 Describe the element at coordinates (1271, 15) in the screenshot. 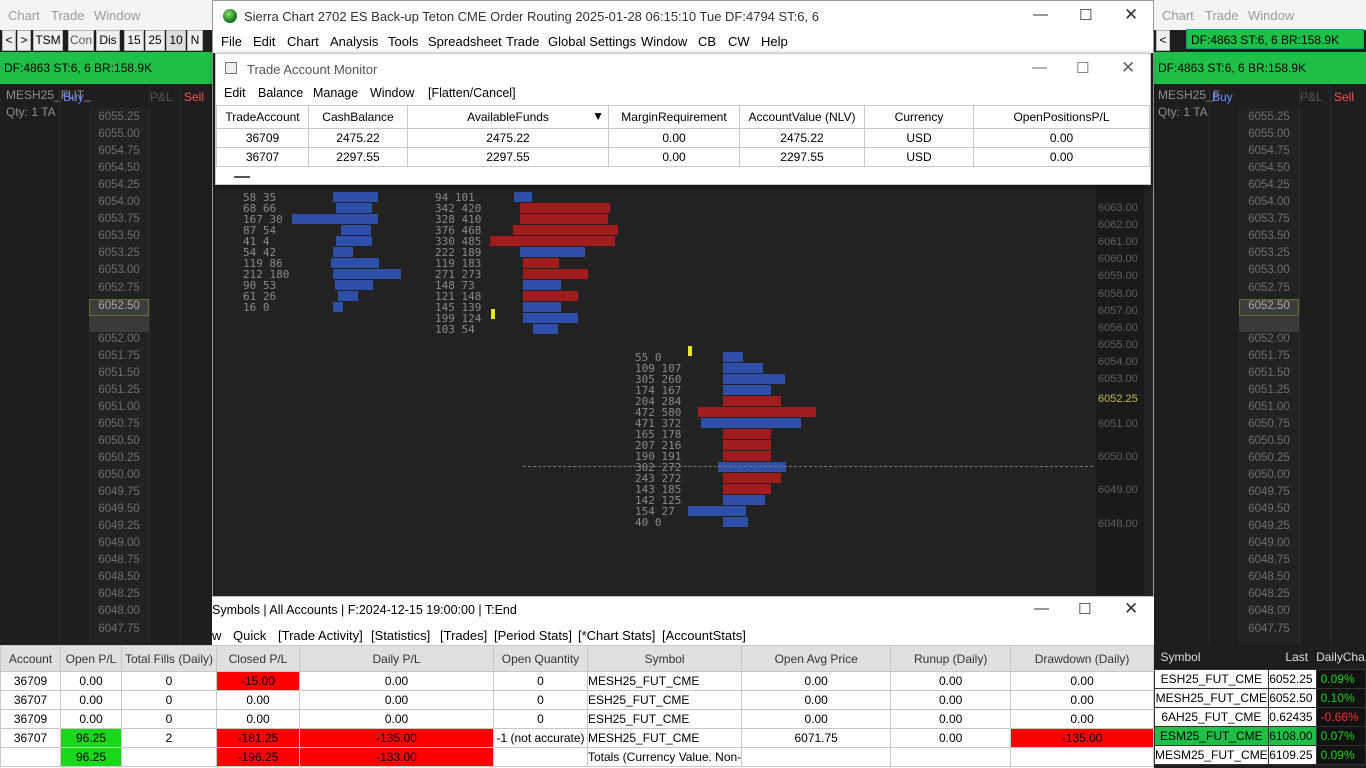

I see `right-menu-window: Window` at that location.